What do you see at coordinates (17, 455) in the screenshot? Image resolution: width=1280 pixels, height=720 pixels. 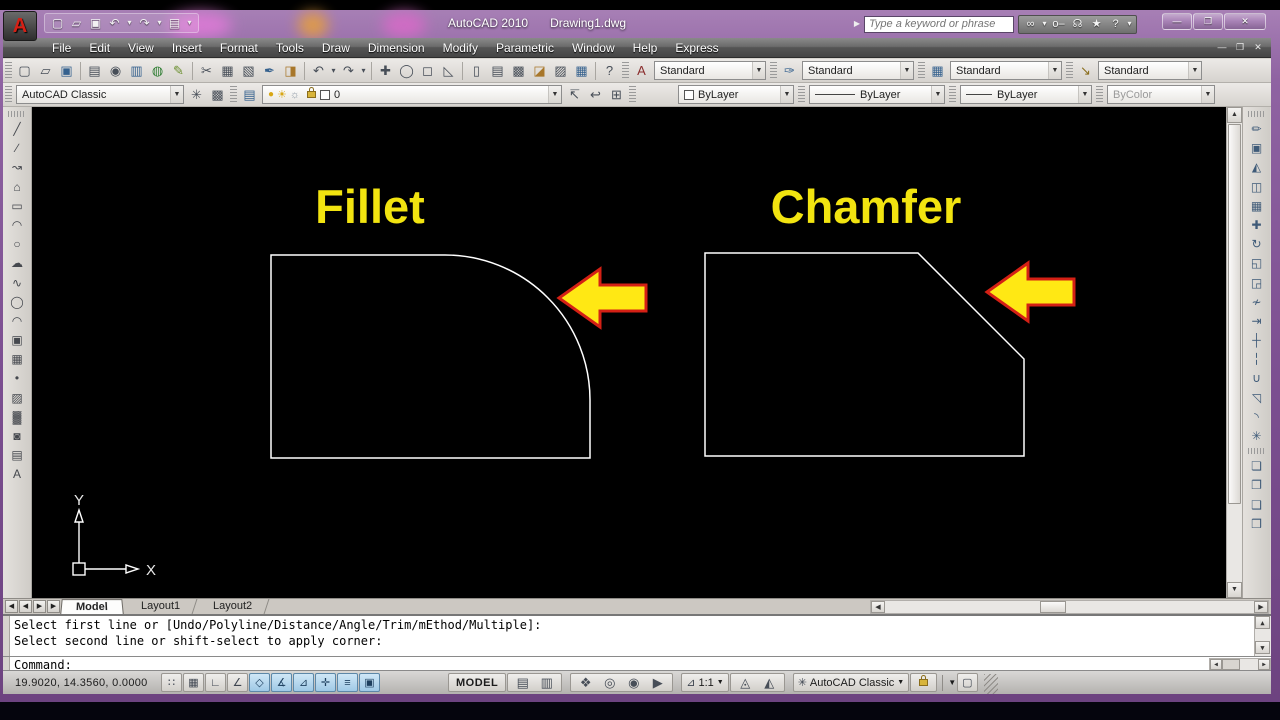 I see `table-icon: ▤` at bounding box center [17, 455].